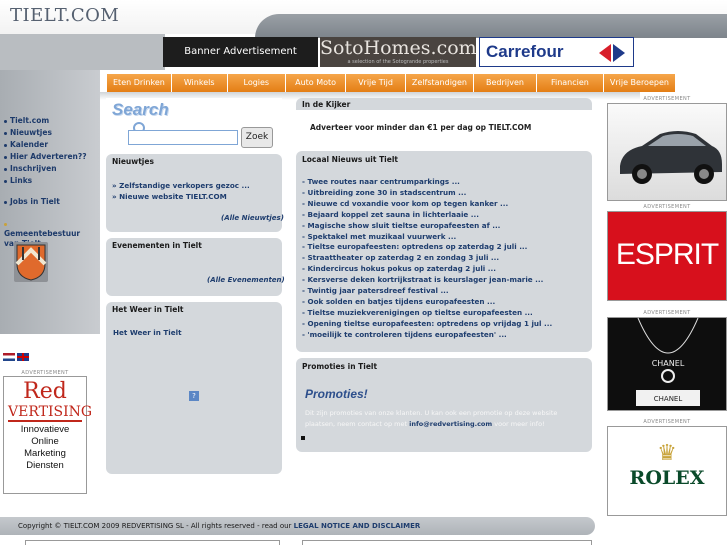 Image resolution: width=727 pixels, height=545 pixels. Describe the element at coordinates (240, 62) in the screenshot. I see `banner-advertisement: Banner Advertisement available` at that location.